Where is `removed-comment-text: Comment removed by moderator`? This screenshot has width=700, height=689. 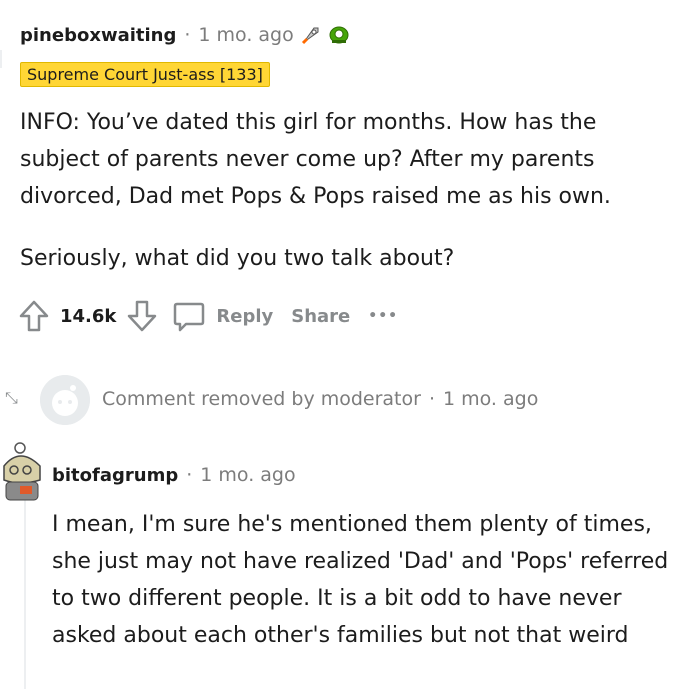
removed-comment-text: Comment removed by moderator is located at coordinates (261, 399).